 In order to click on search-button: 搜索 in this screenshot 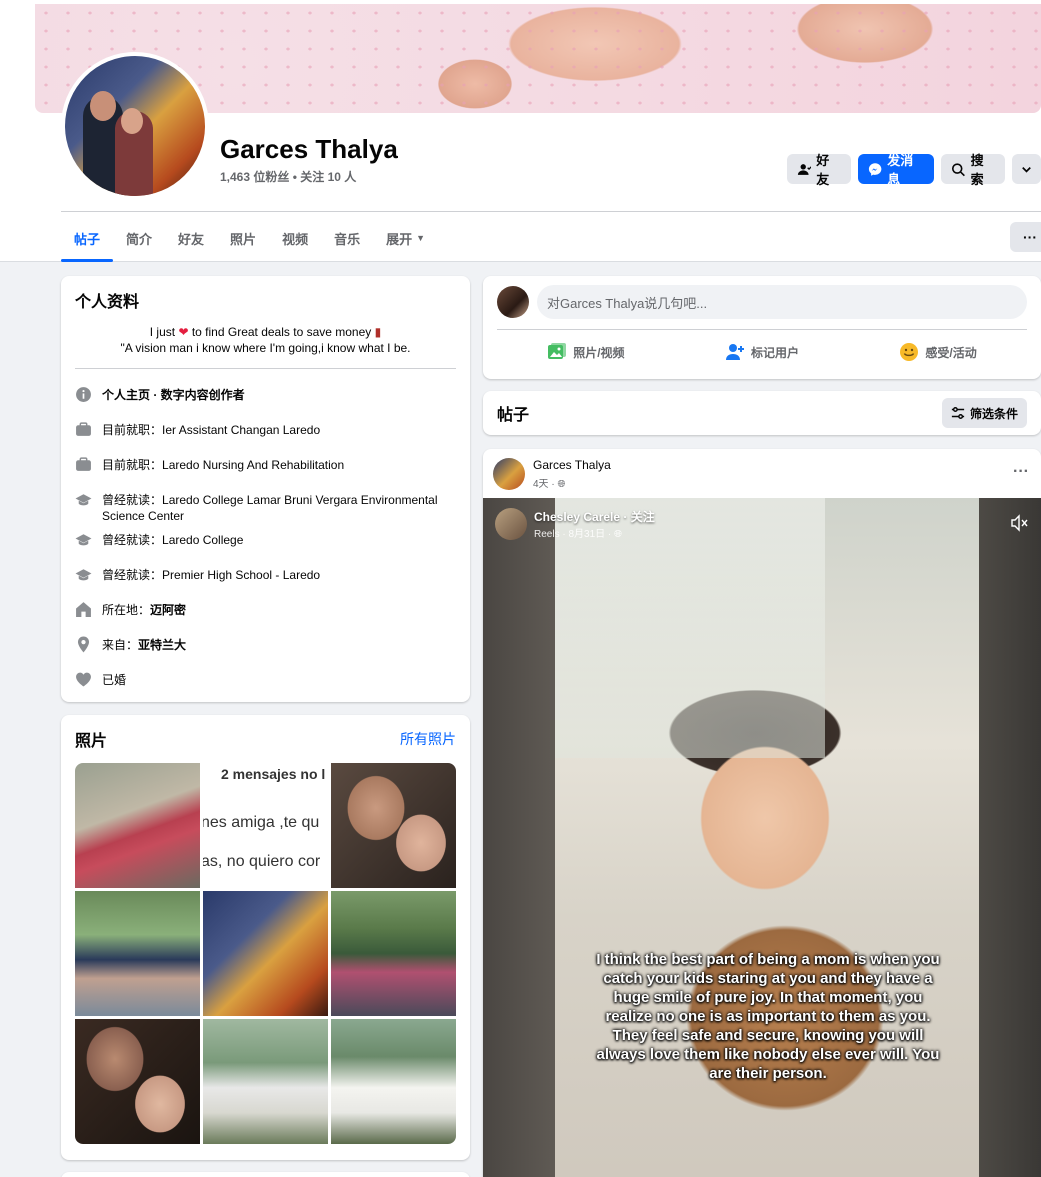, I will do `click(973, 170)`.